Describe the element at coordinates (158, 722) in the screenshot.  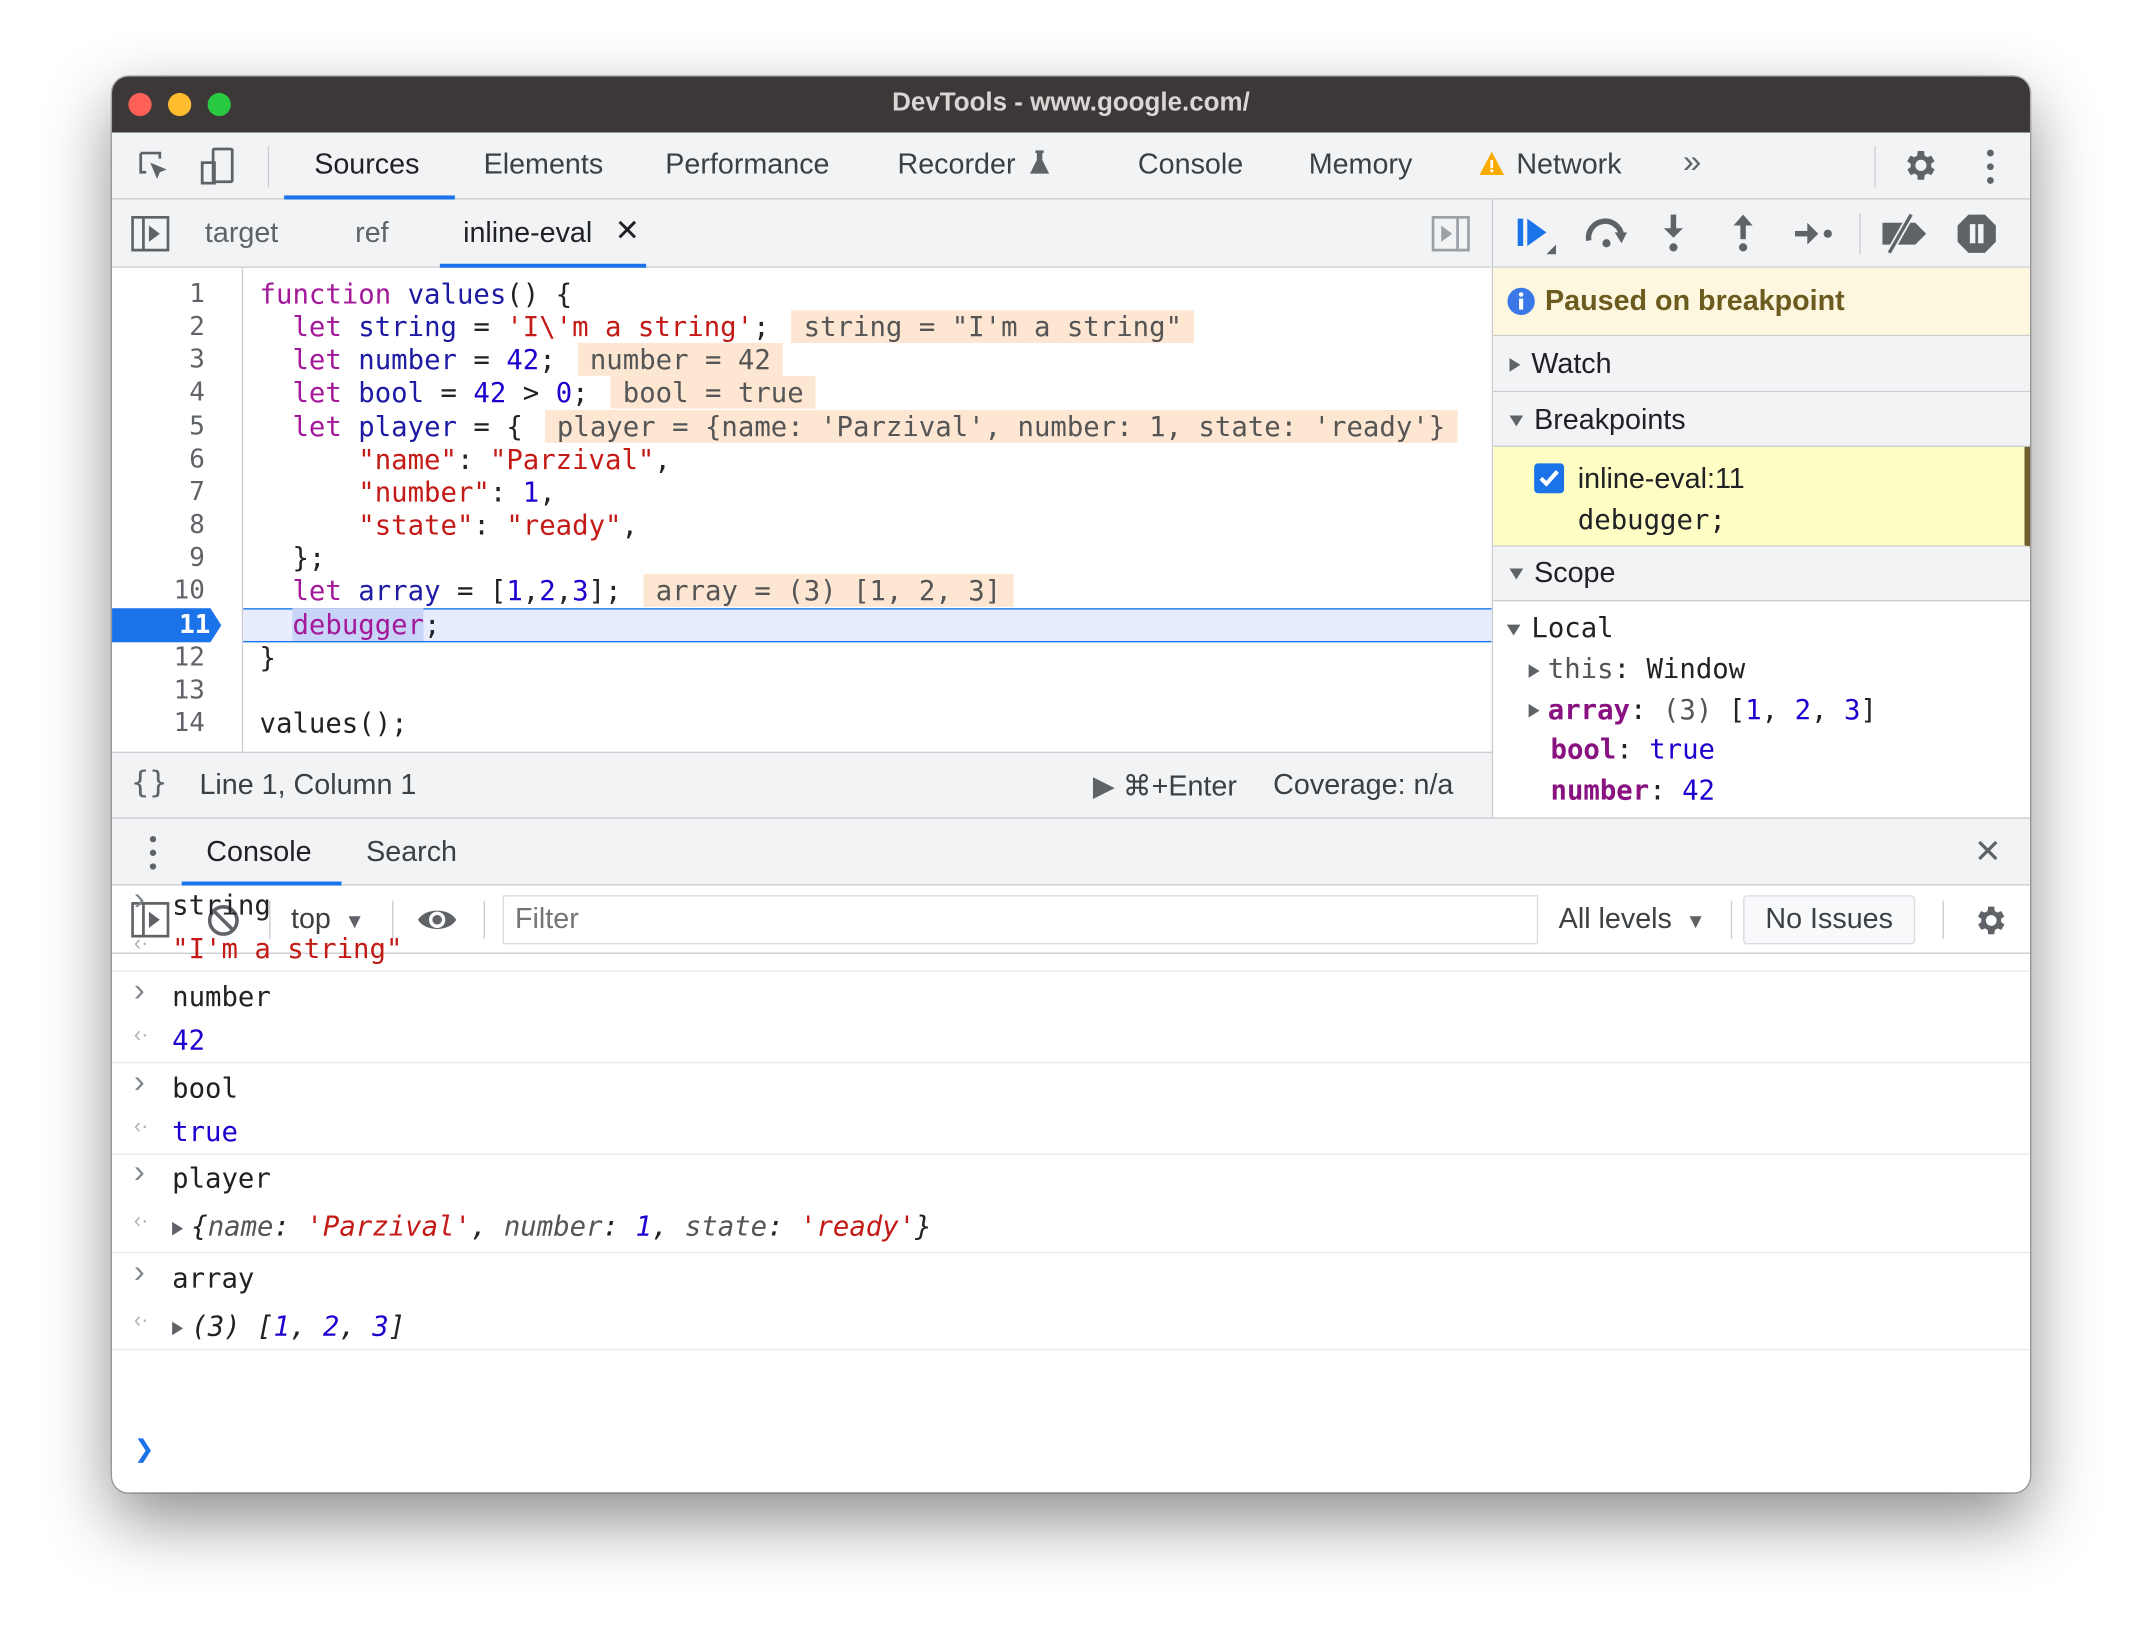
I see `line-number: 14` at that location.